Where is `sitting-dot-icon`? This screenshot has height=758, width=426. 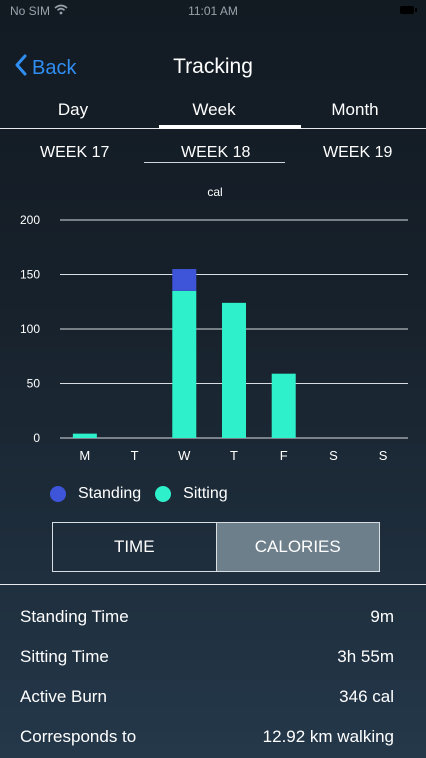
sitting-dot-icon is located at coordinates (163, 494).